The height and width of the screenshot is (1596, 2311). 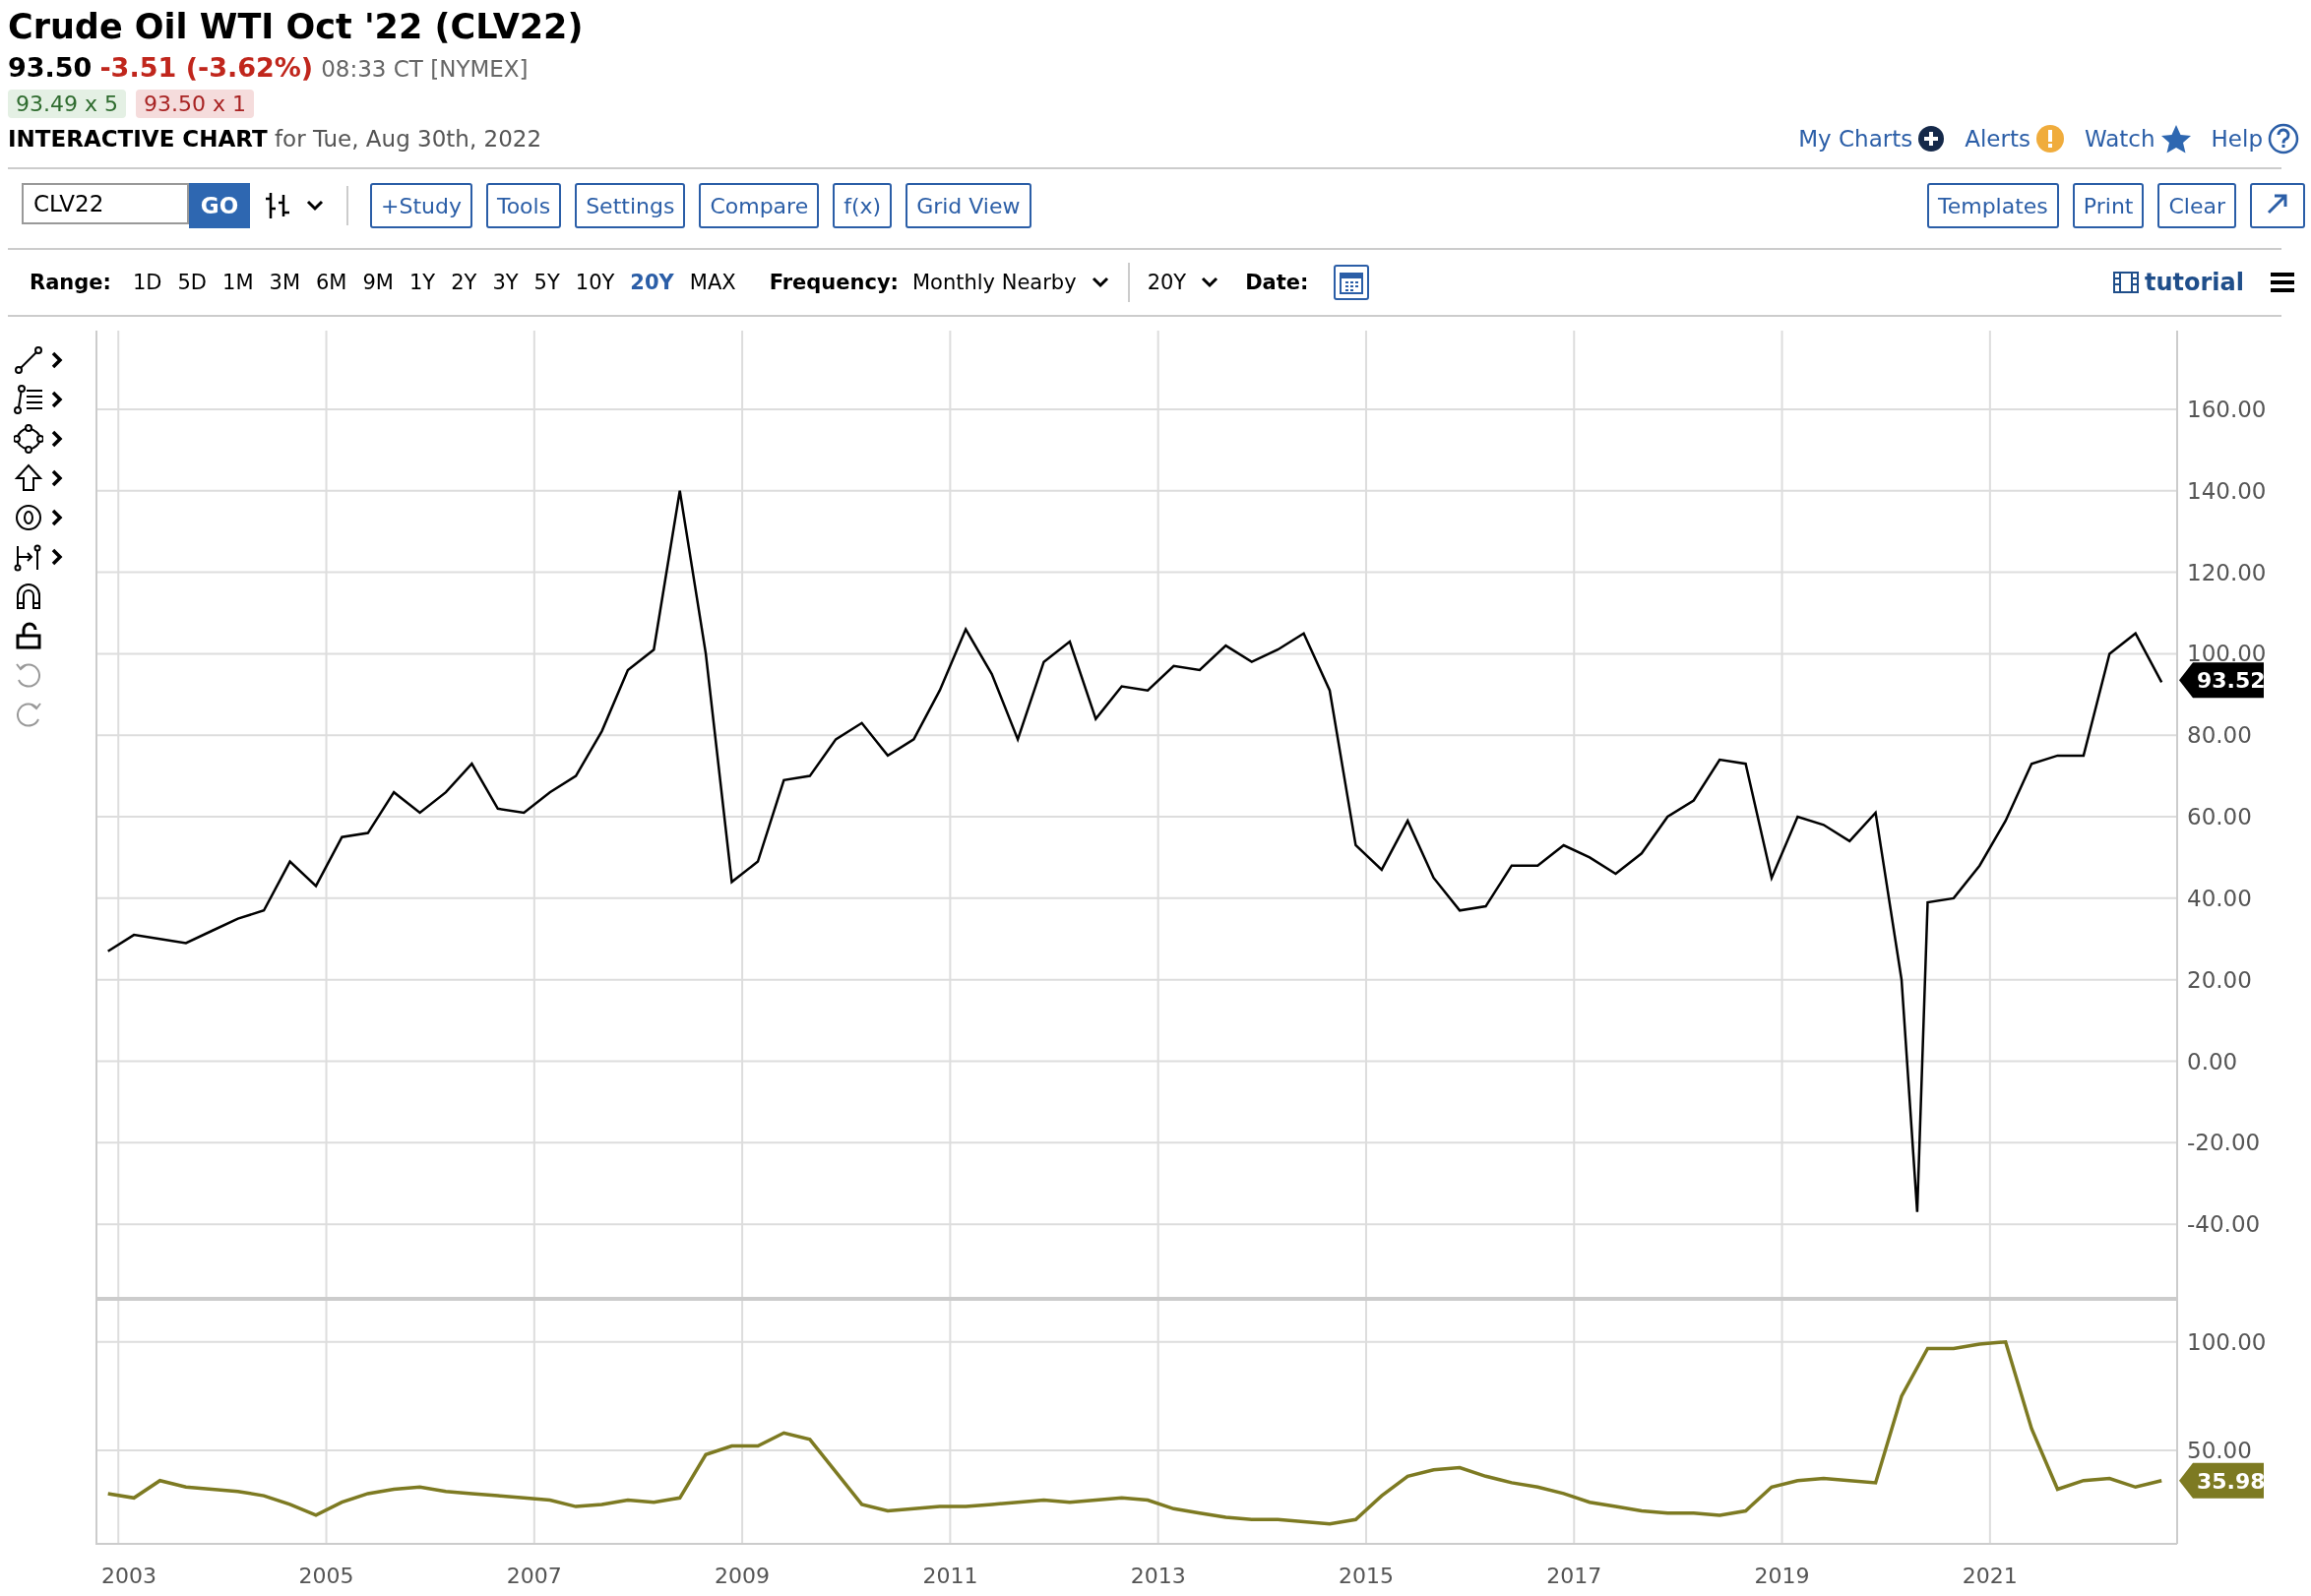 What do you see at coordinates (147, 283) in the screenshot?
I see `range-option: 1D` at bounding box center [147, 283].